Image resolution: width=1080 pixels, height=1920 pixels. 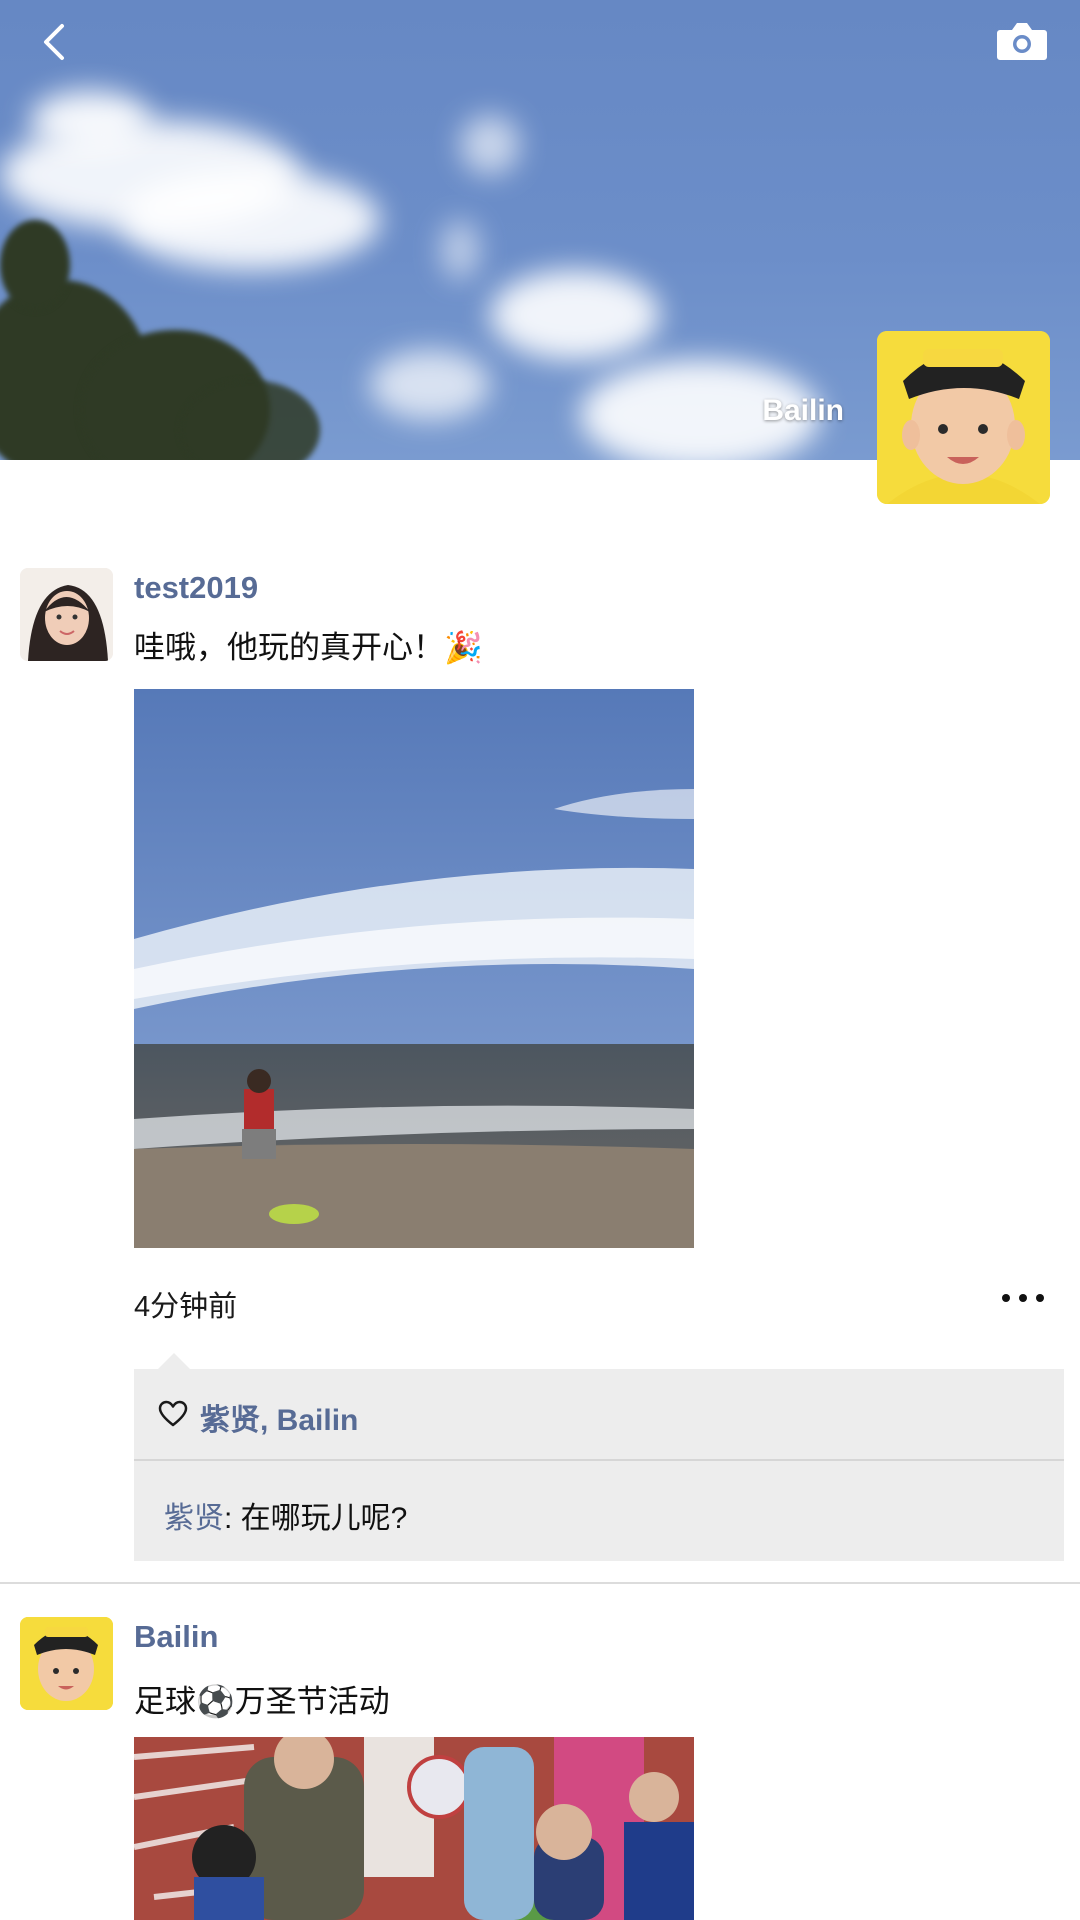 I want to click on chevron-left-icon, so click(x=56, y=42).